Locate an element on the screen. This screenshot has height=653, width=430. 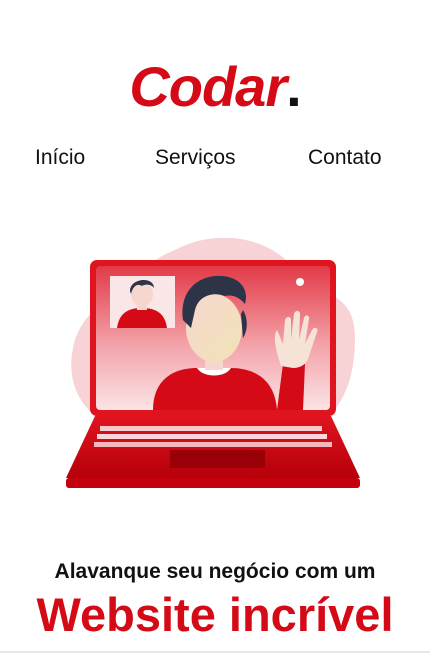
main-nav: Início Serviços Contato is located at coordinates (215, 158).